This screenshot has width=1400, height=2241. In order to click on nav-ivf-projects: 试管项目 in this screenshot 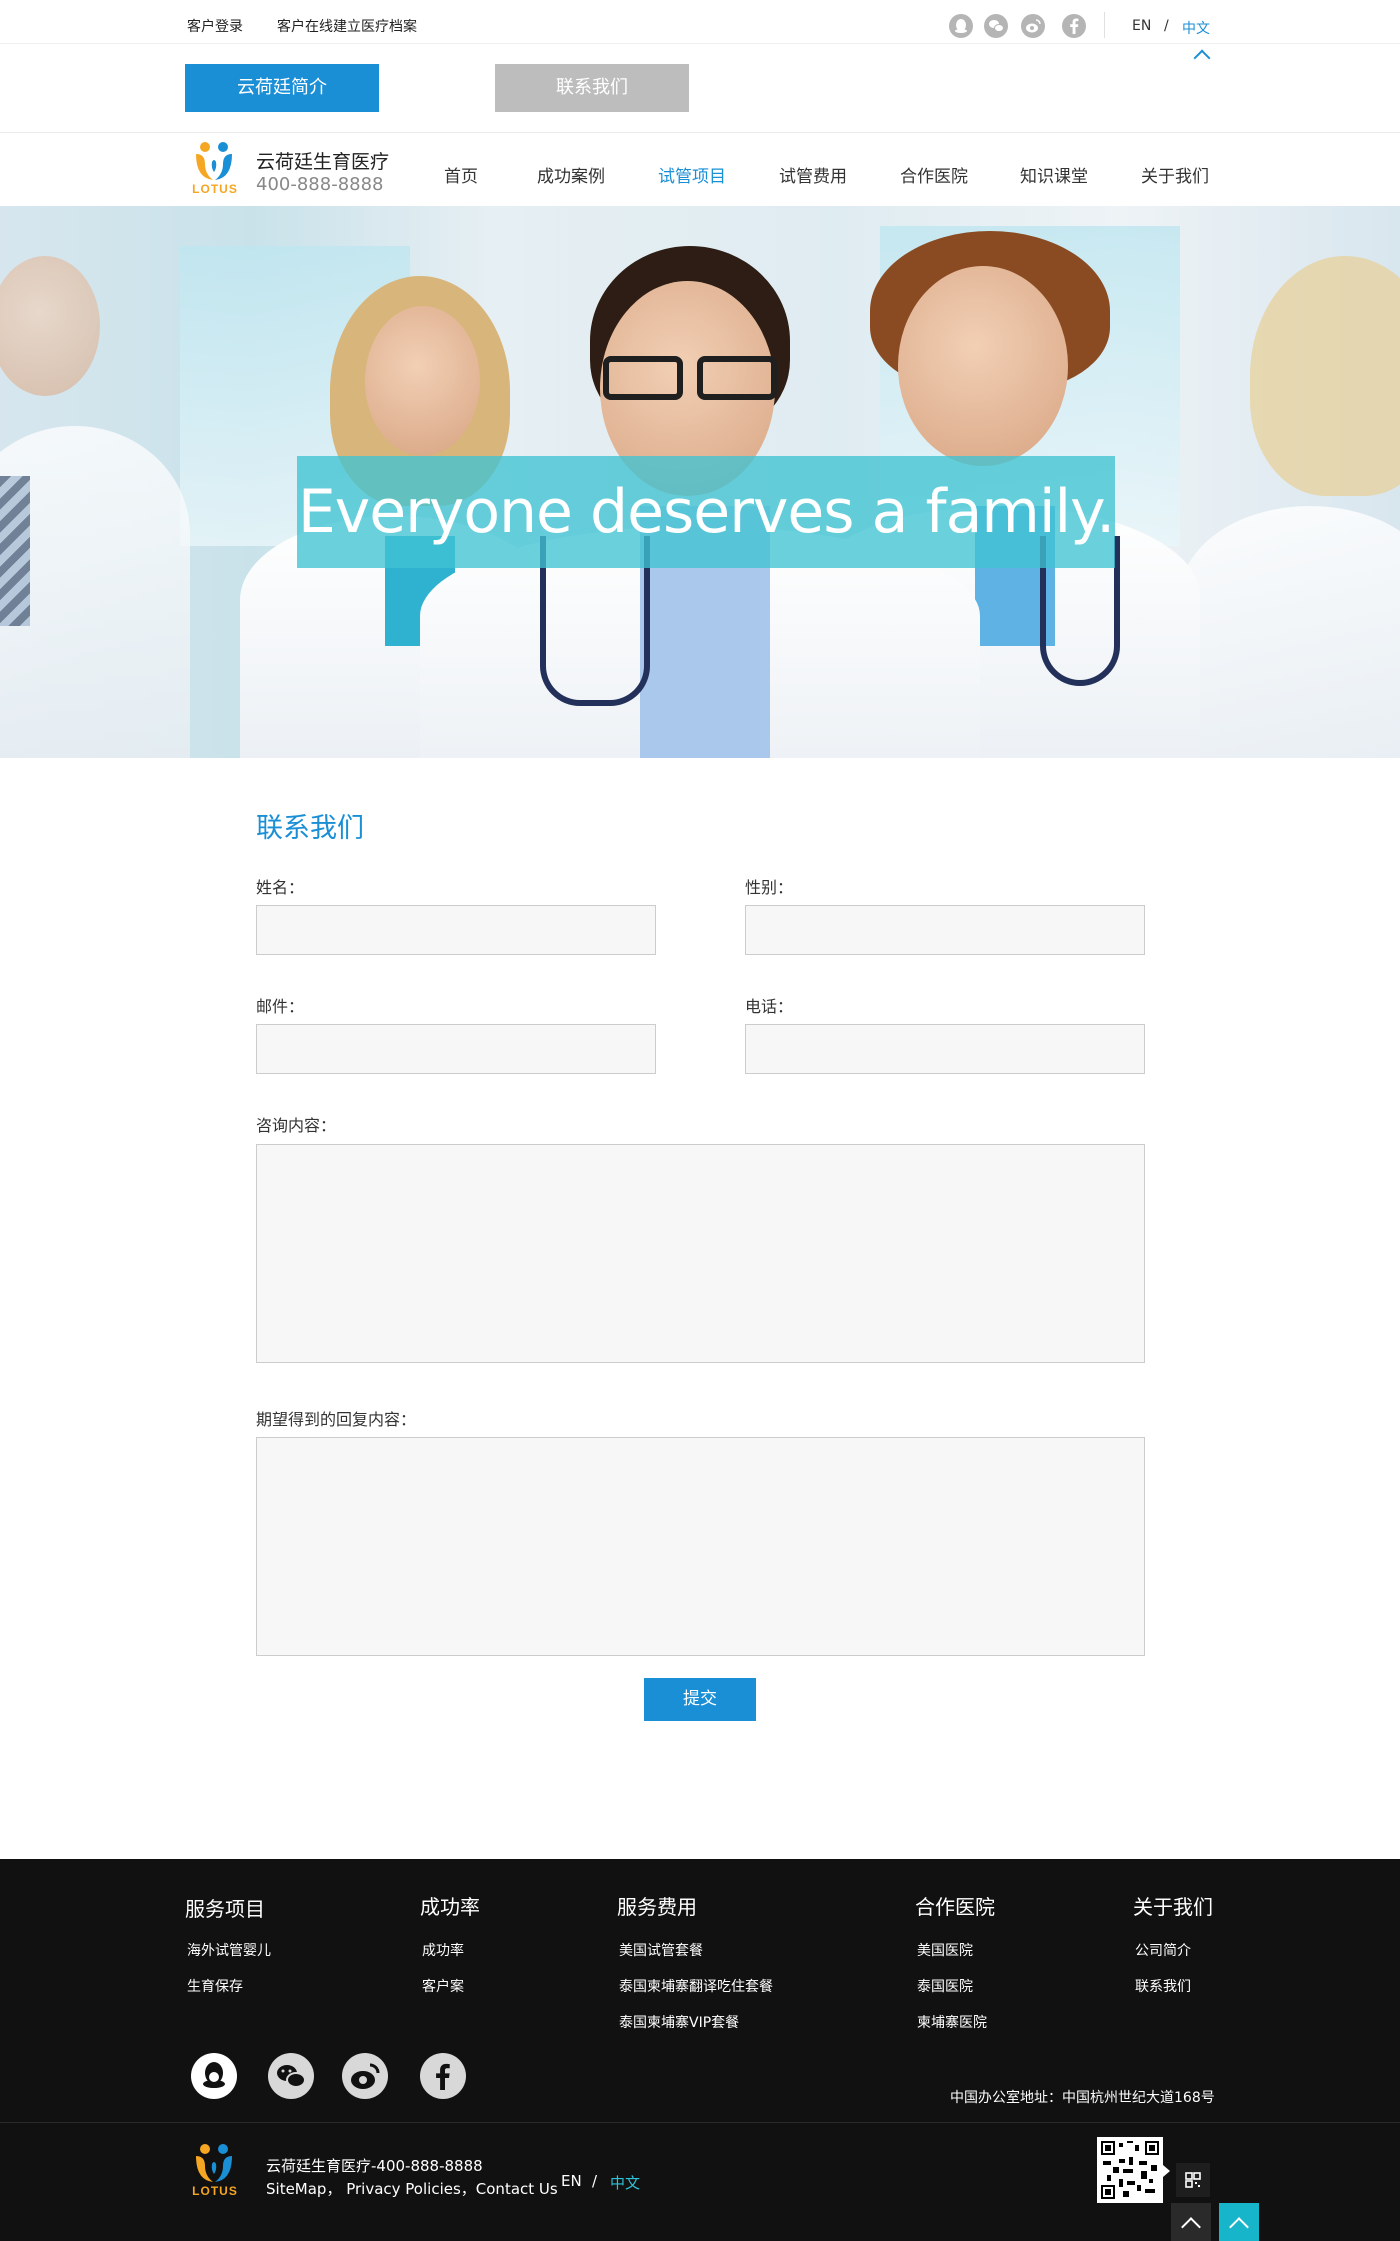, I will do `click(692, 174)`.